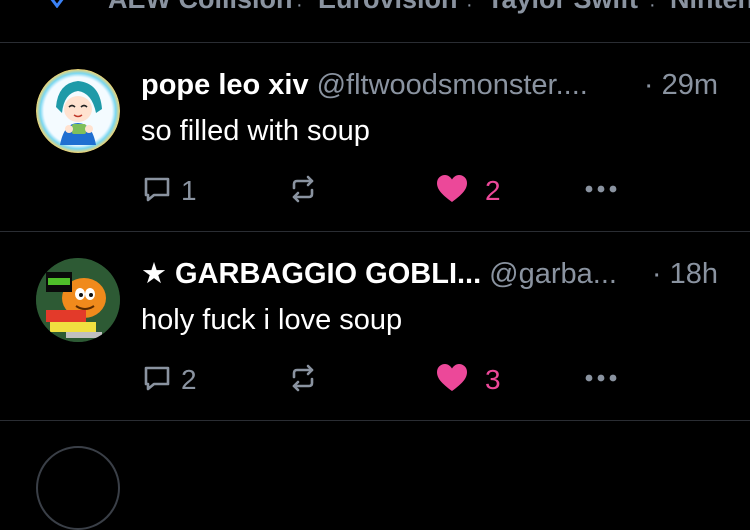  I want to click on like-button: 3, so click(468, 380).